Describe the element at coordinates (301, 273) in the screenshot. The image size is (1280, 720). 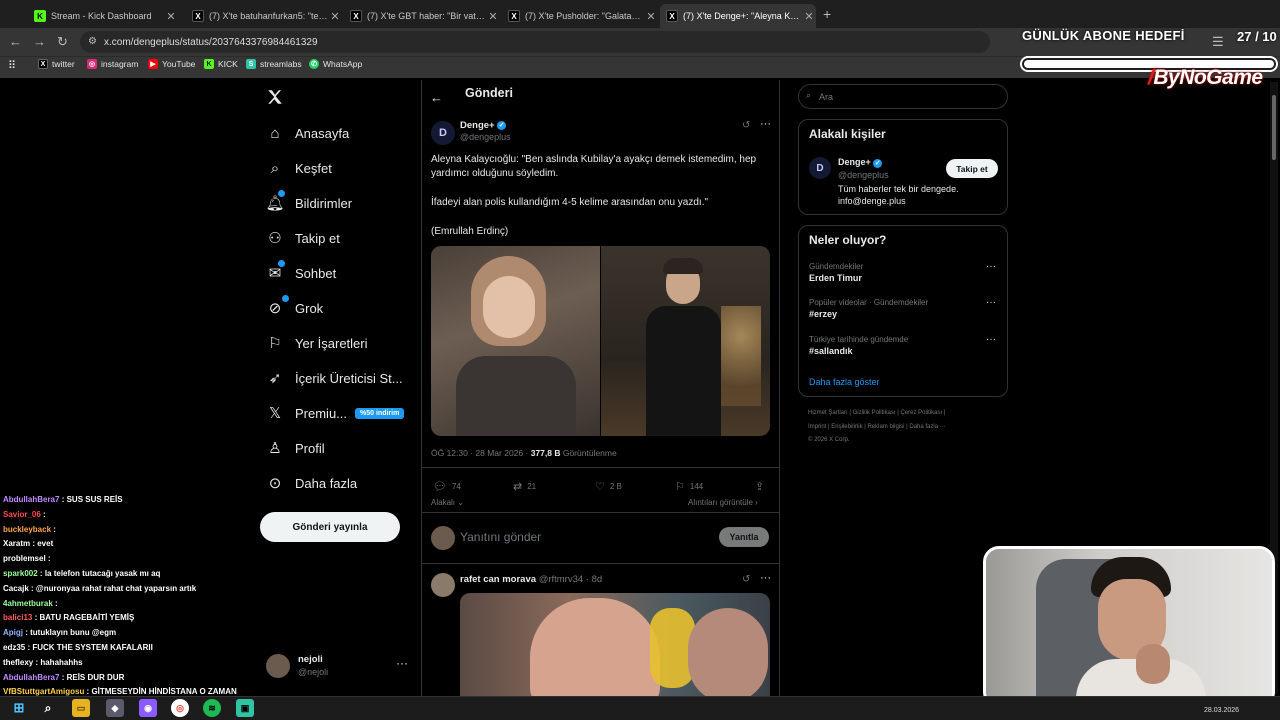
I see `nav-item-5: ✉ Sohbet` at that location.